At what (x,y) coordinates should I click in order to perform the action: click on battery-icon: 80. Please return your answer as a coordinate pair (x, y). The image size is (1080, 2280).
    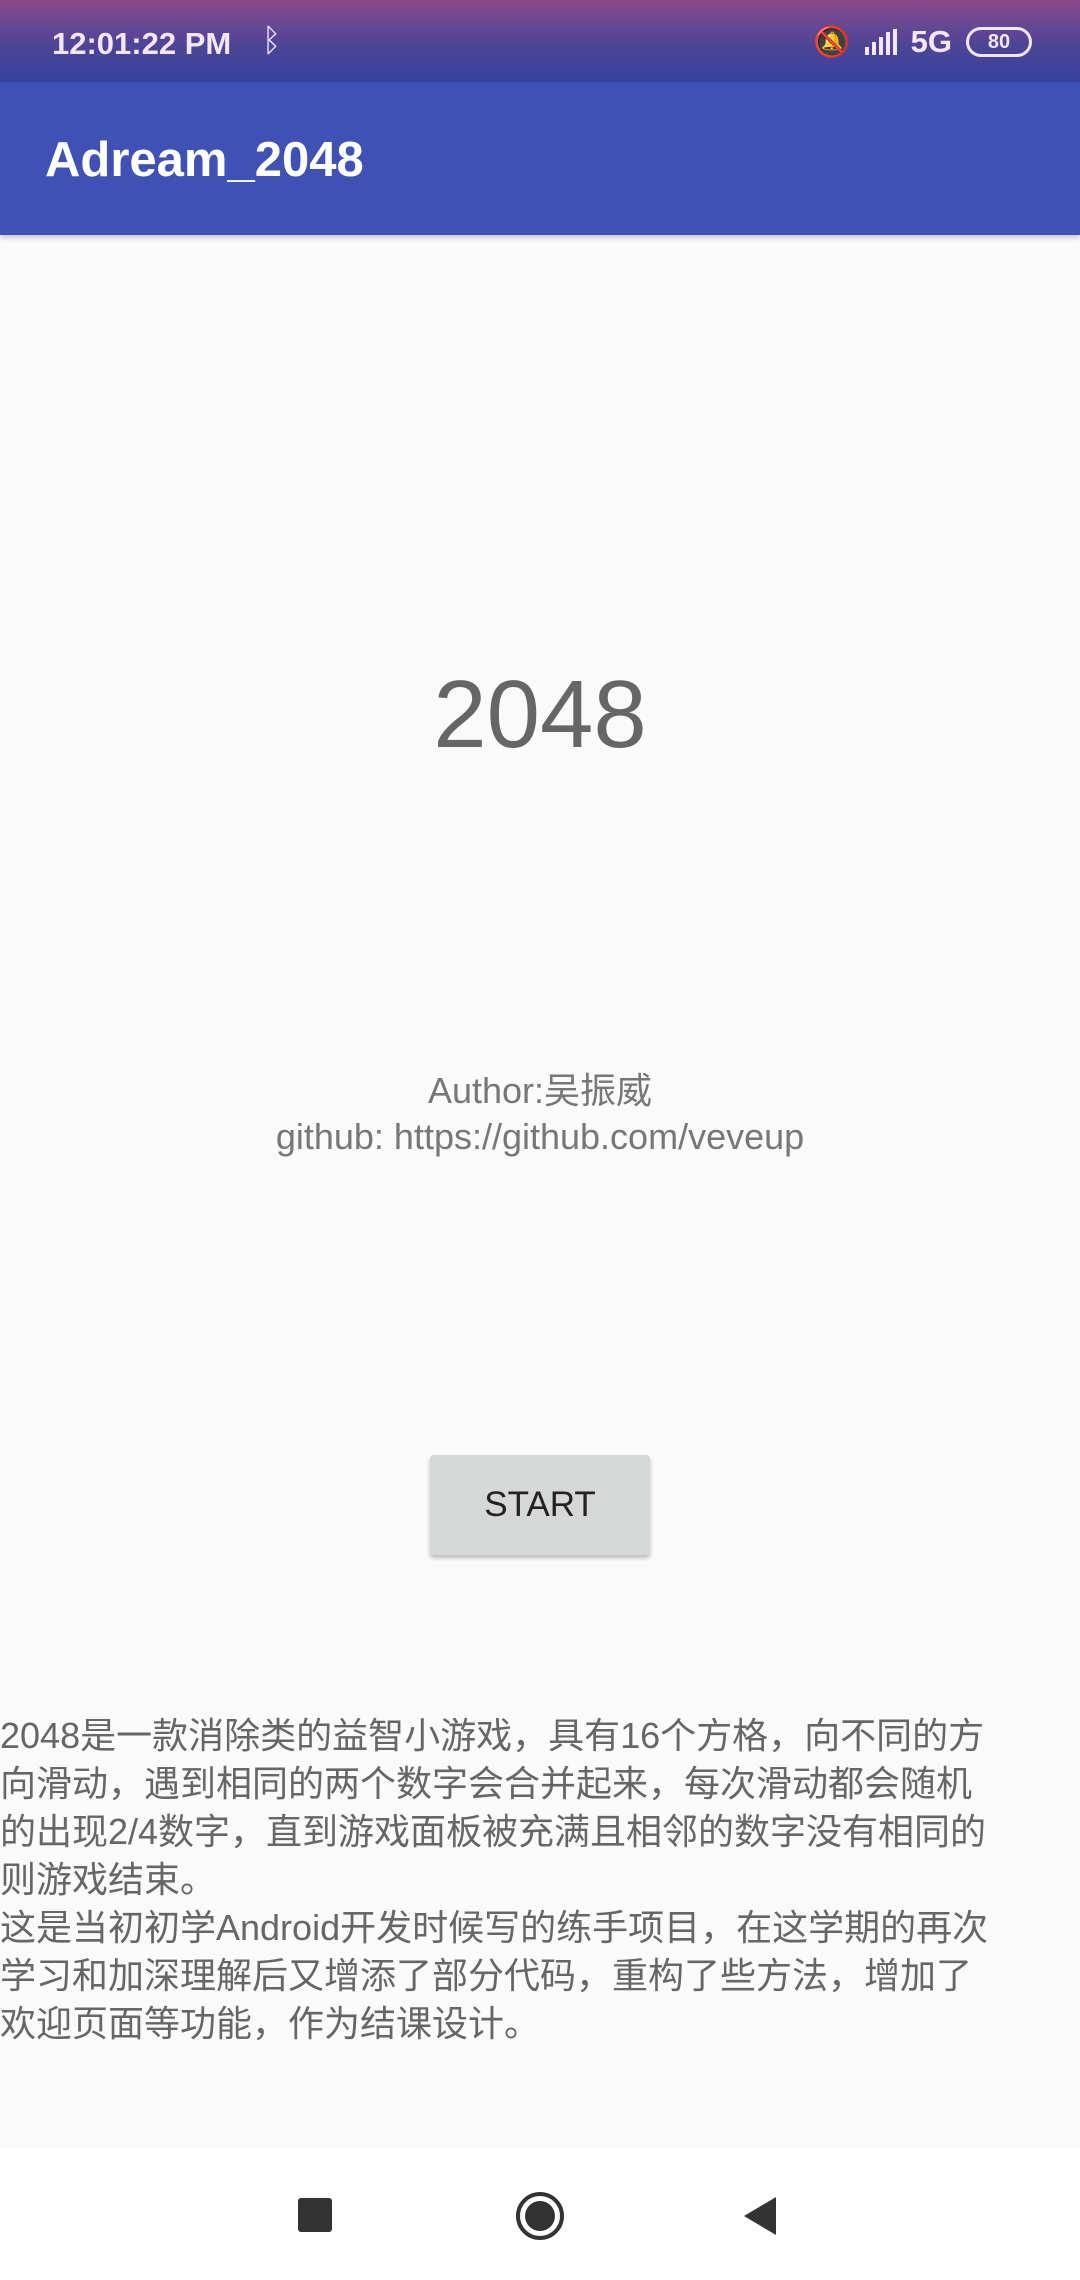
    Looking at the image, I should click on (999, 42).